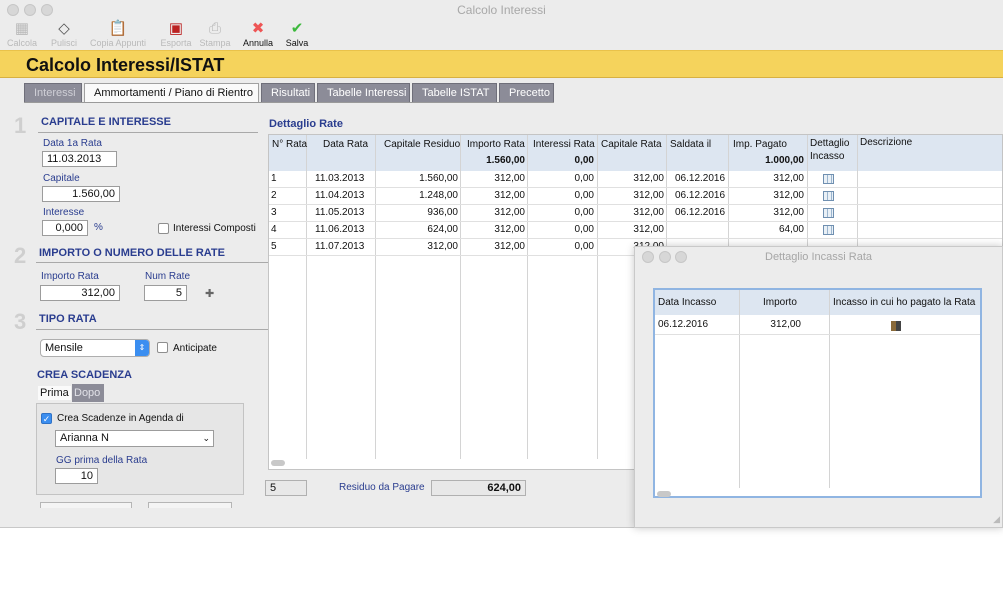  What do you see at coordinates (496, 144) in the screenshot?
I see `header-importo-rata: Importo Rata` at bounding box center [496, 144].